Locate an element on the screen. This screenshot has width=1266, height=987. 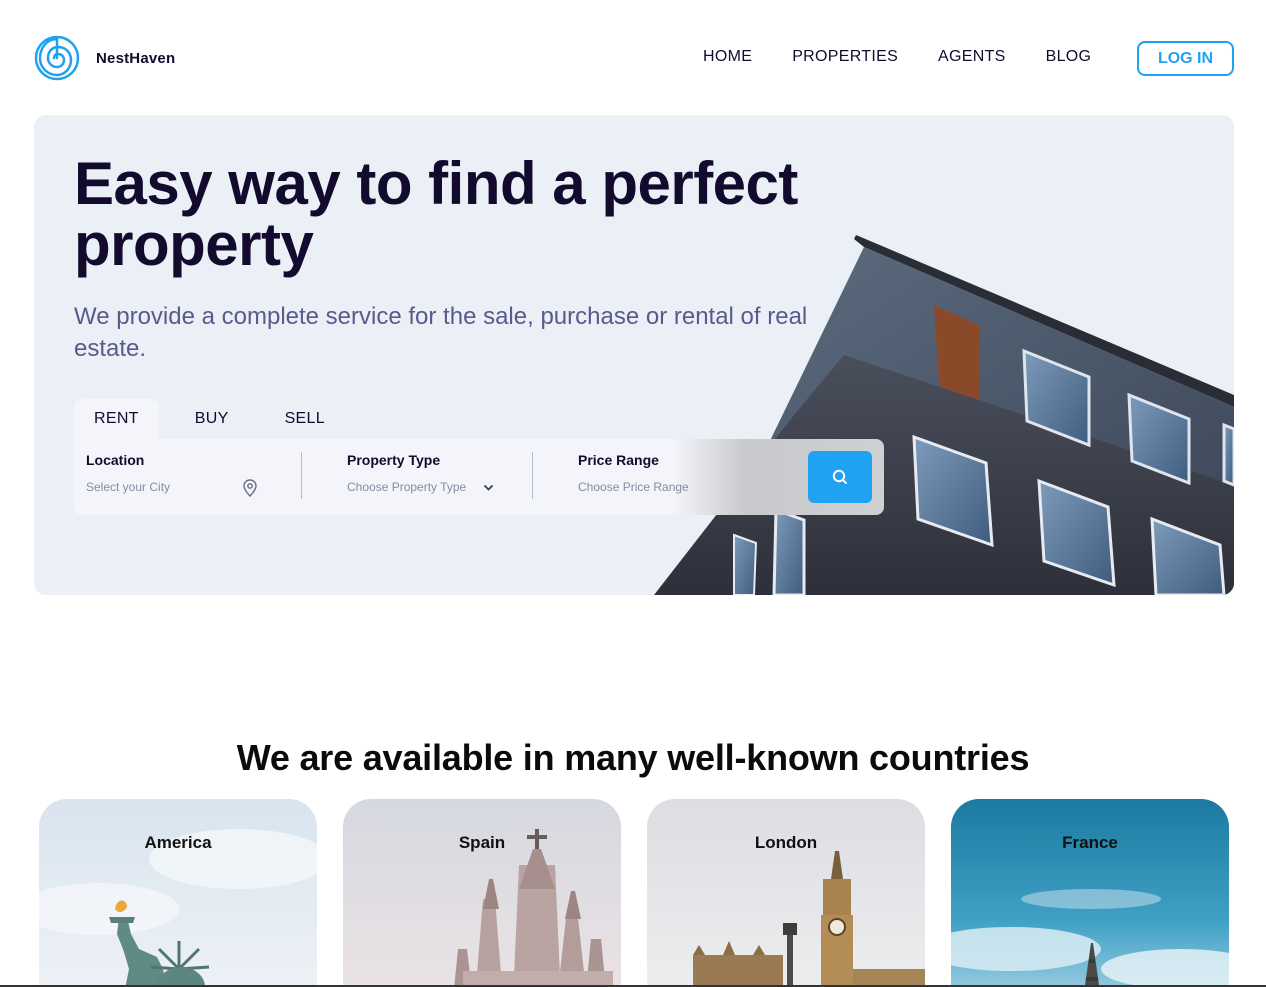
statue-of-liberty-image is located at coordinates (178, 893).